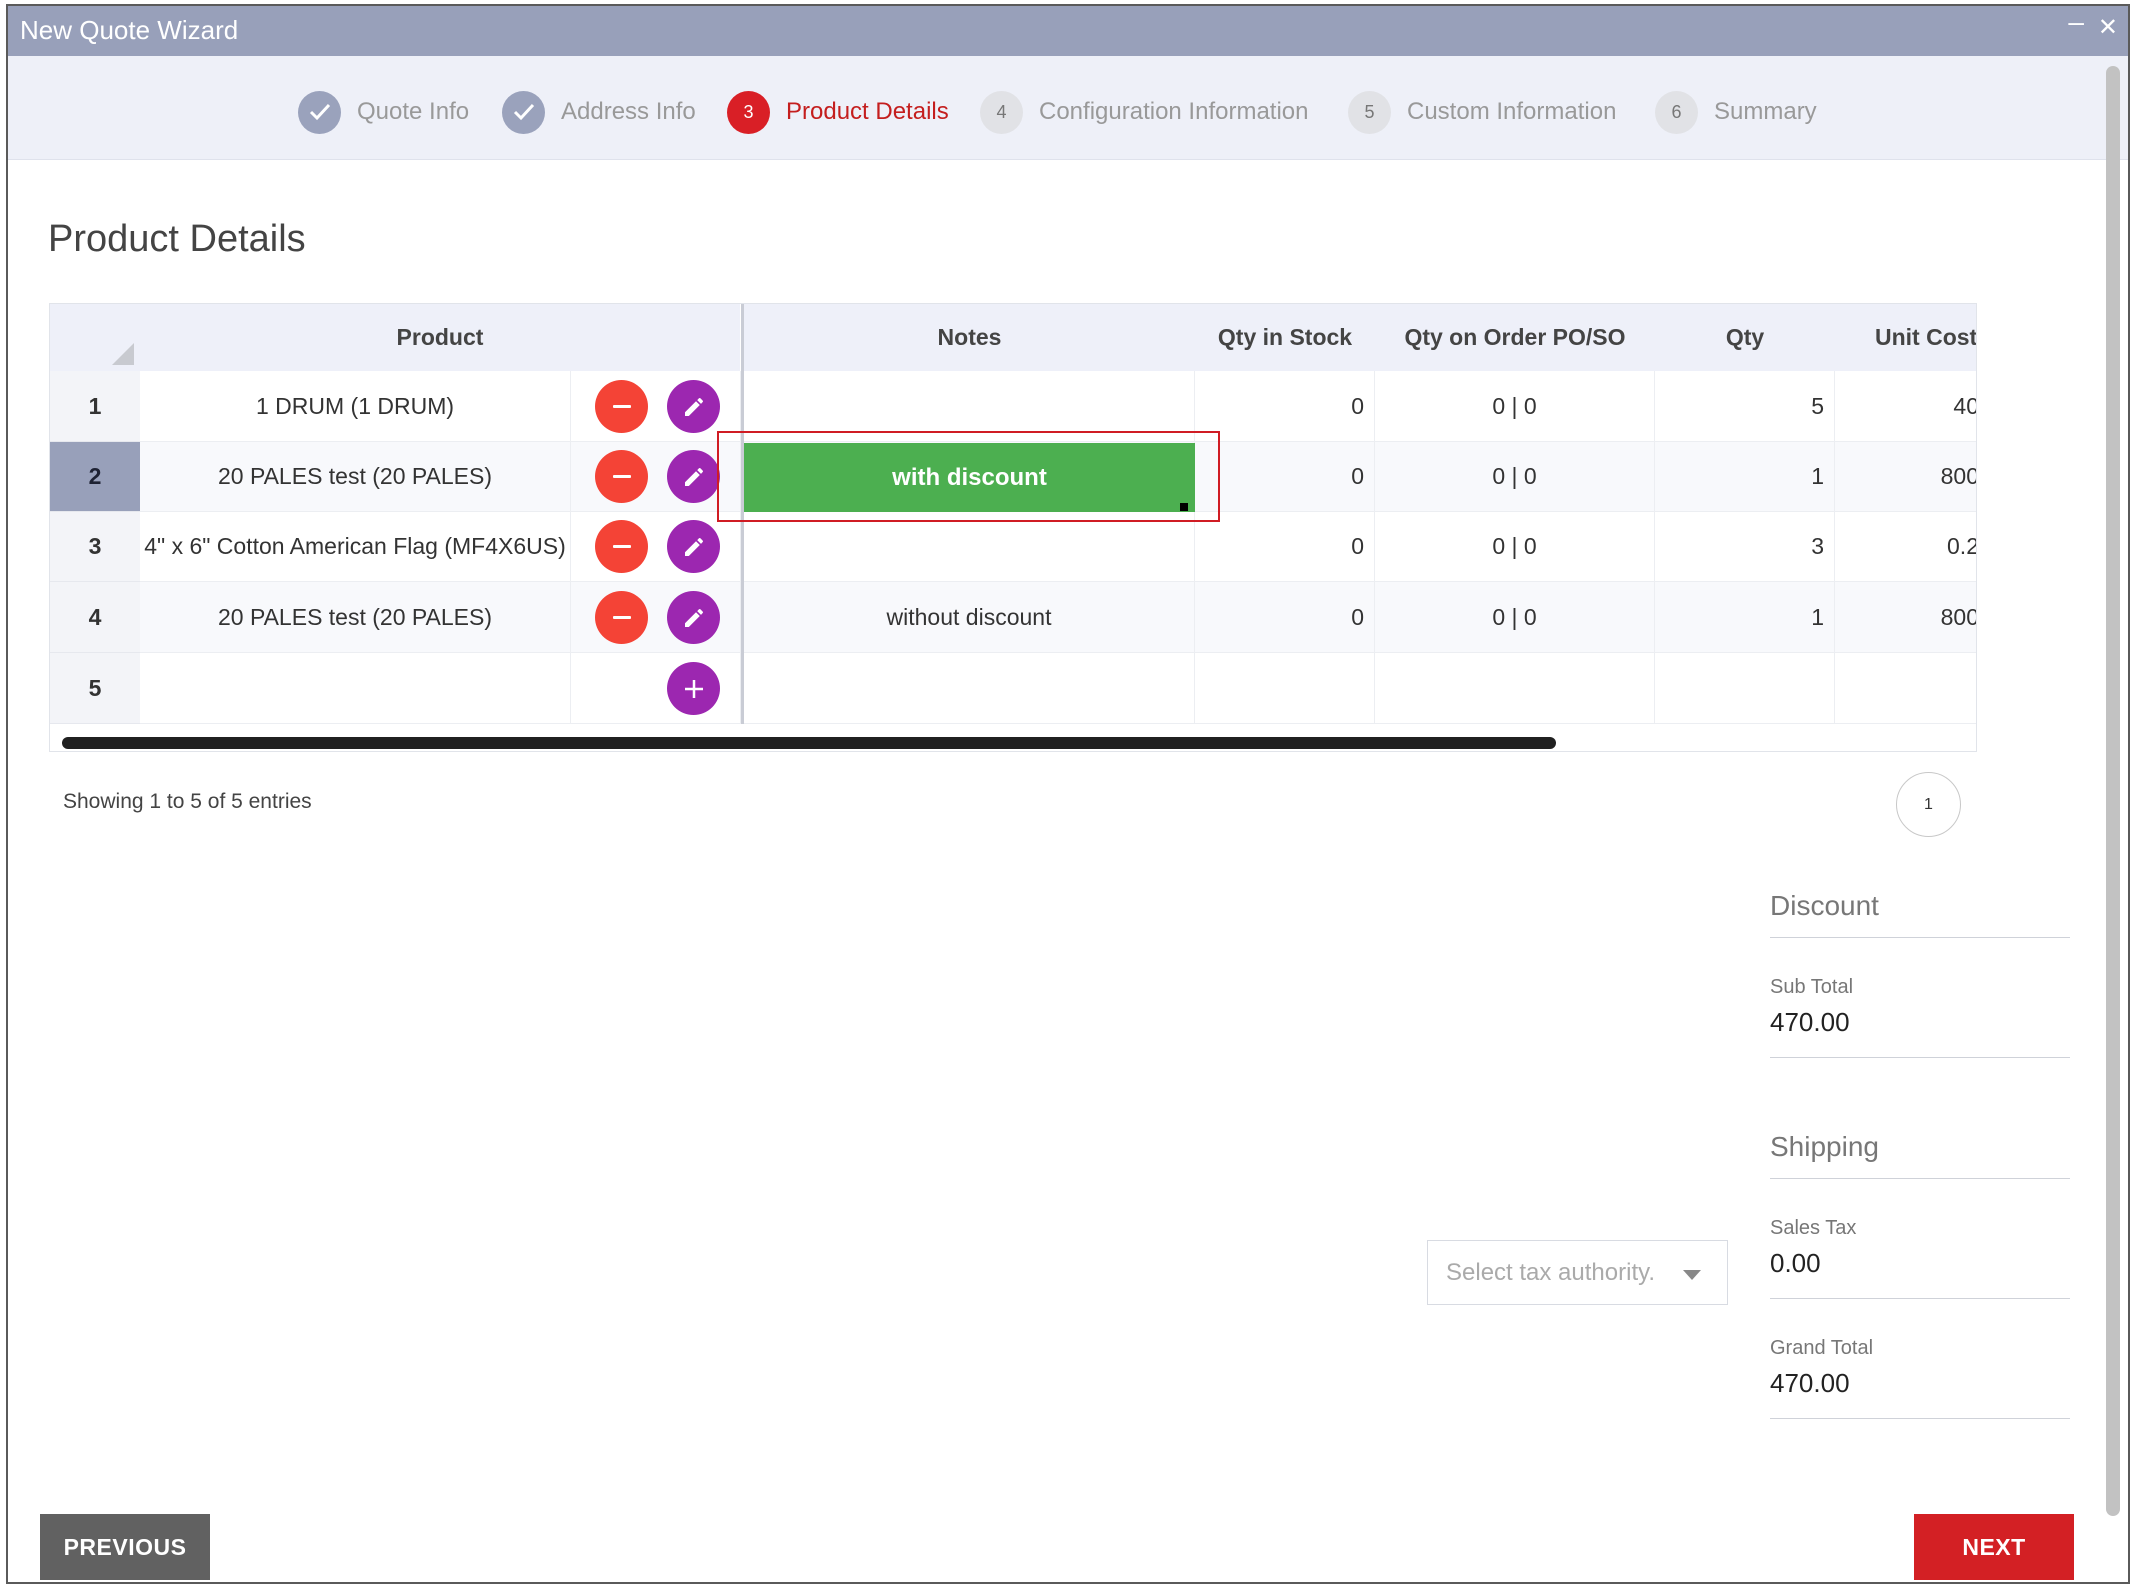  Describe the element at coordinates (1813, 1228) in the screenshot. I see `sales-tax-label: Sales Tax` at that location.